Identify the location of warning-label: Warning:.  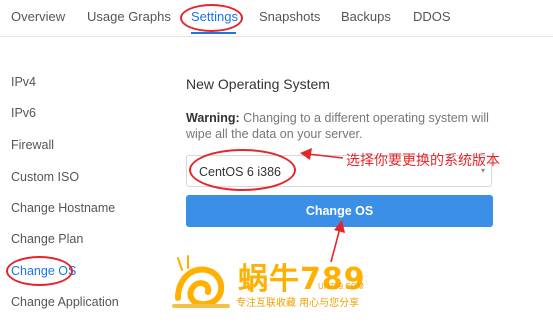
(213, 118).